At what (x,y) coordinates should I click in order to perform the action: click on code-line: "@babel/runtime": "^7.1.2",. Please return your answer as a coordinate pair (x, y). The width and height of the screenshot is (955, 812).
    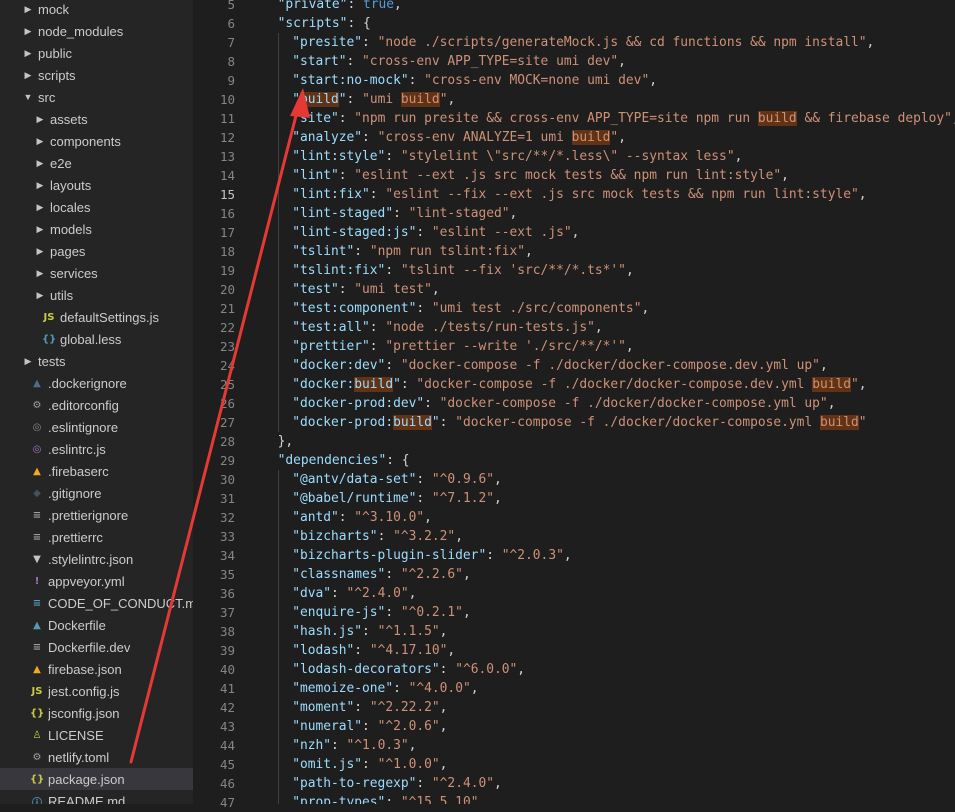
    Looking at the image, I should click on (397, 498).